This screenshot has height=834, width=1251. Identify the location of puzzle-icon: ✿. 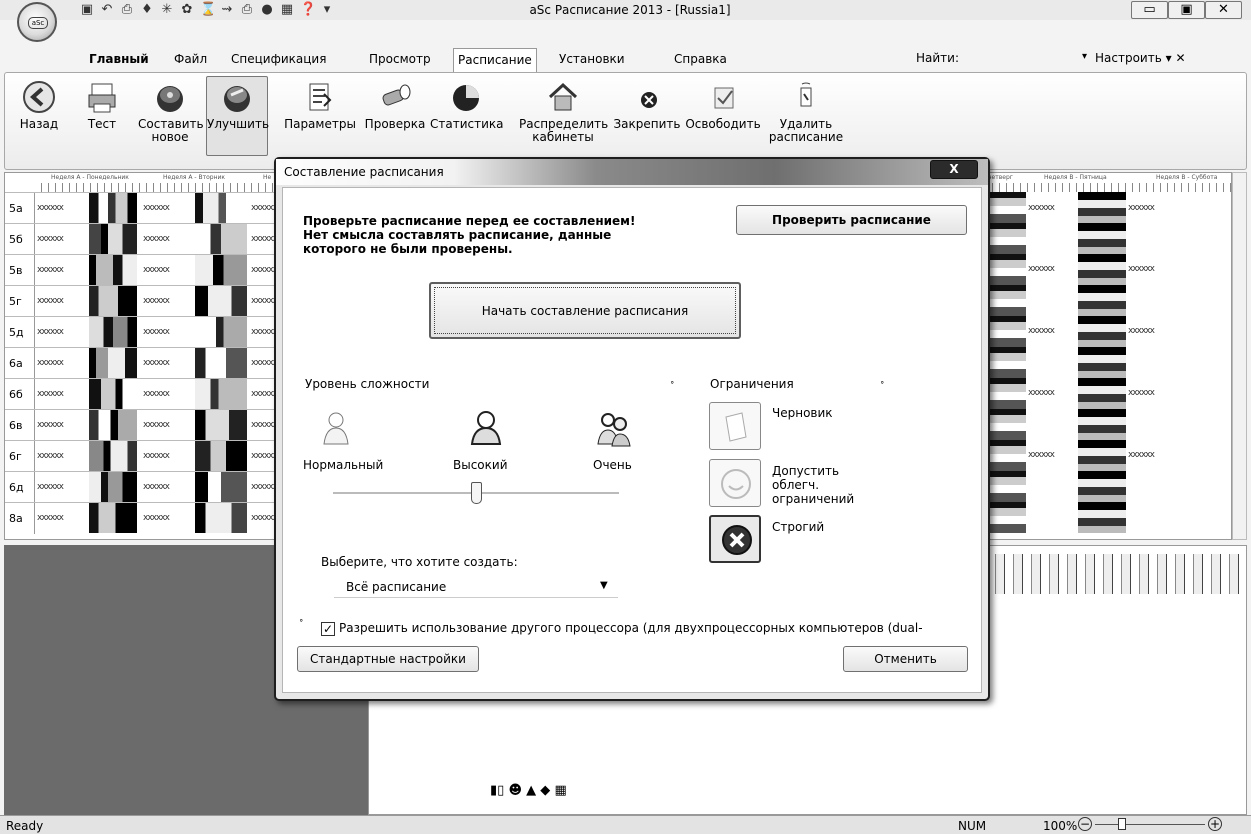
(187, 10).